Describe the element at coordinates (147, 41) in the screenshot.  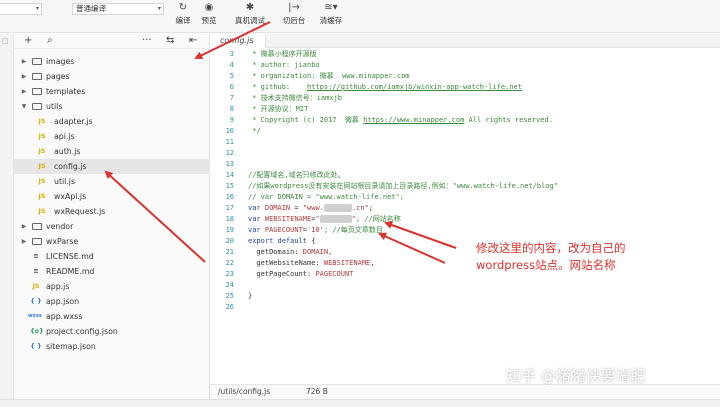
I see `more-icon: ···` at that location.